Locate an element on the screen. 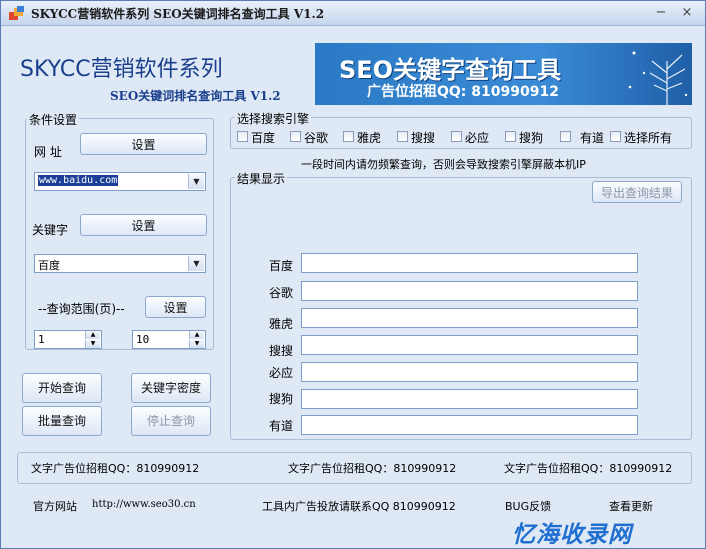 This screenshot has width=706, height=549. warning-text: 一段时间内请勿频繁查询，否则会导致搜索引擎屏蔽本机IP is located at coordinates (443, 164).